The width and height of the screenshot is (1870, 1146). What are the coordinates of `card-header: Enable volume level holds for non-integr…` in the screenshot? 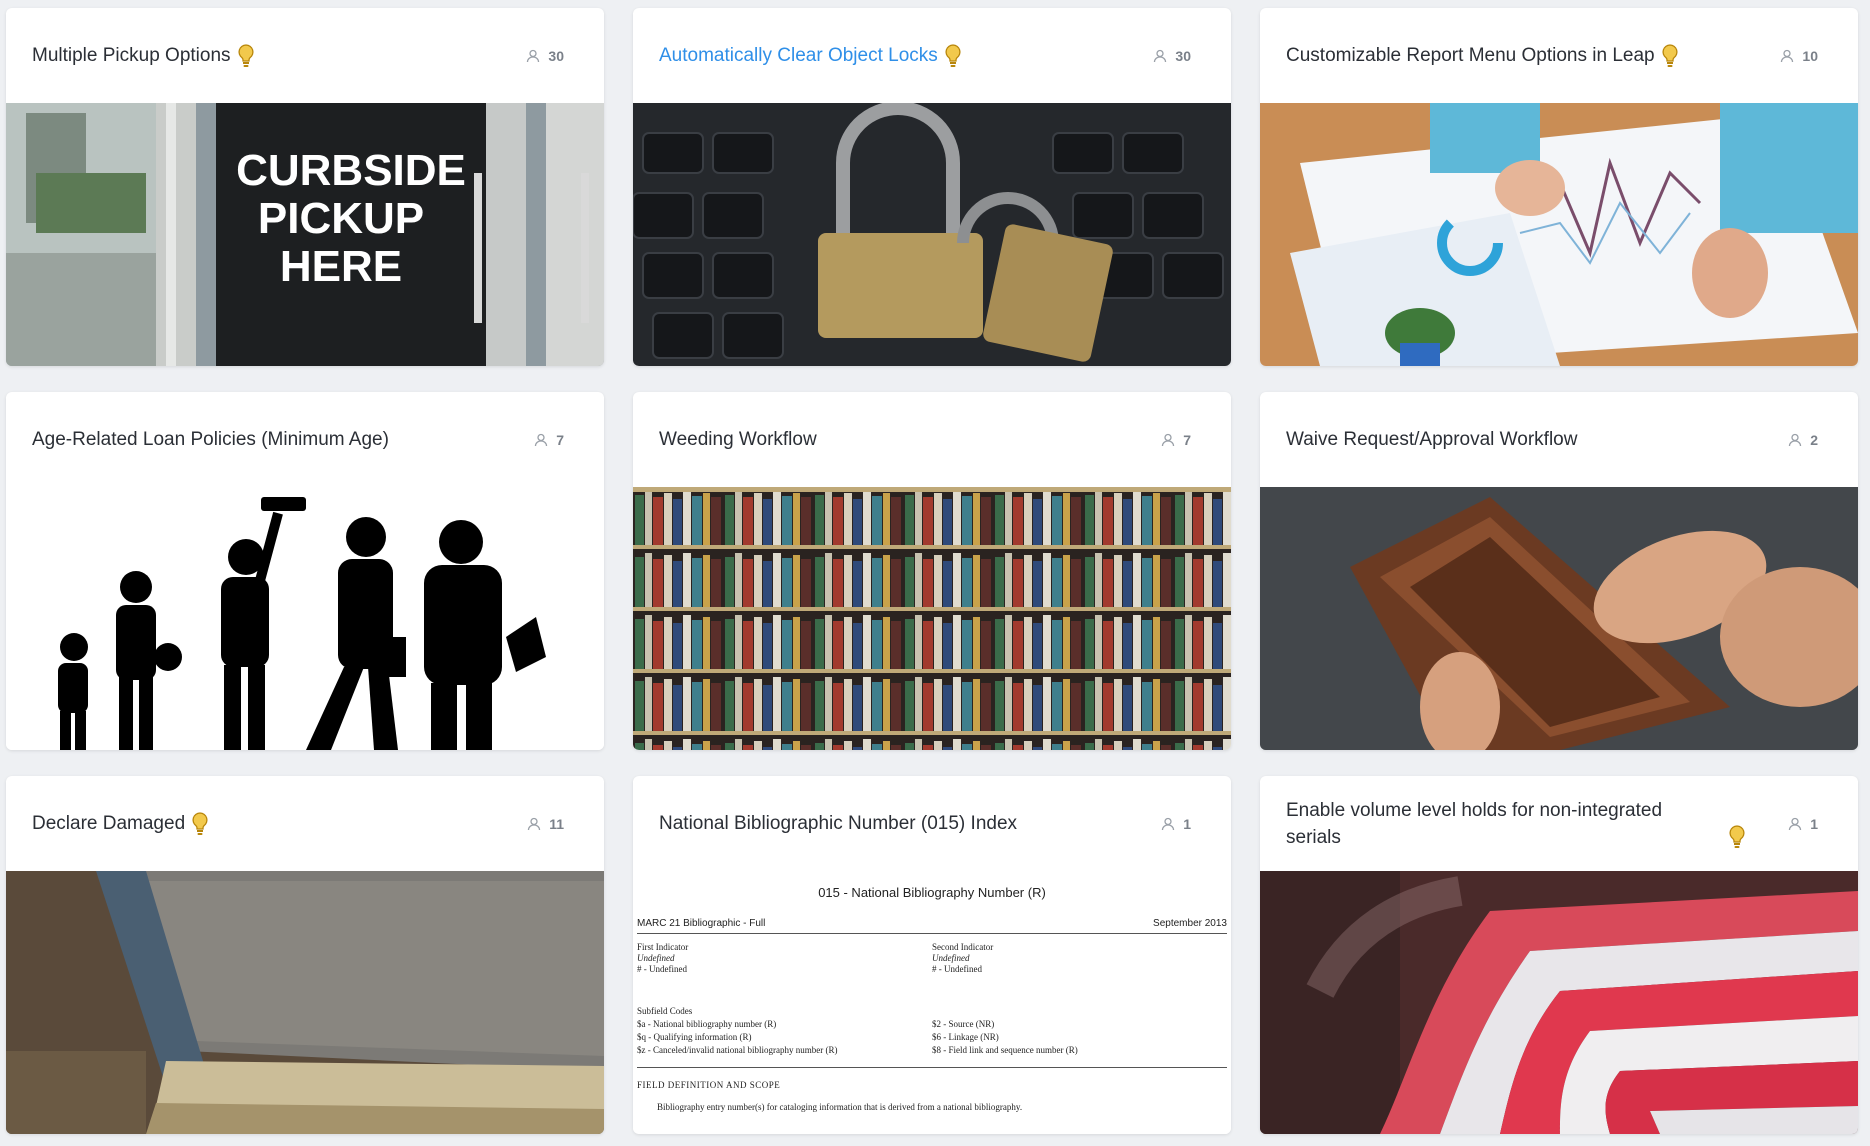 It's located at (1559, 823).